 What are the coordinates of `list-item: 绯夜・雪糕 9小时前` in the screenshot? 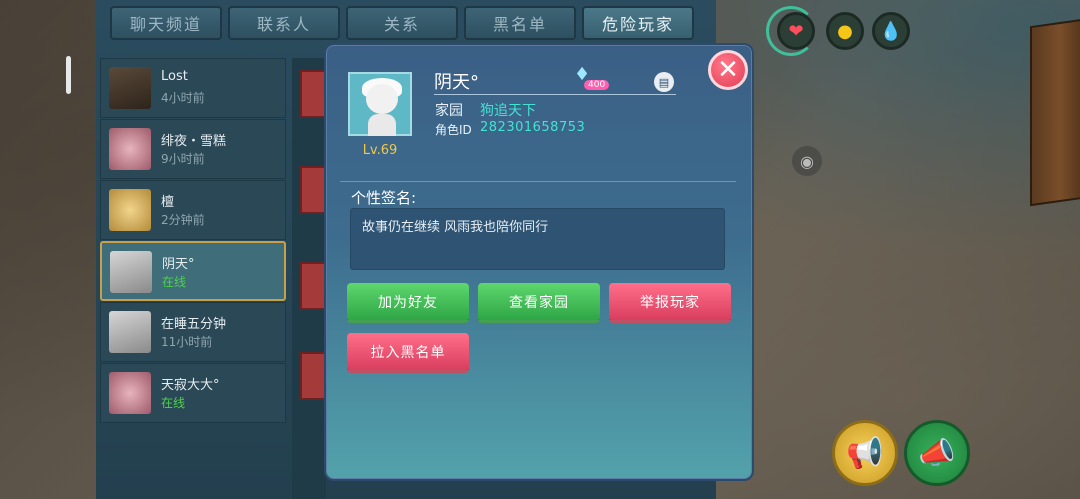 It's located at (193, 149).